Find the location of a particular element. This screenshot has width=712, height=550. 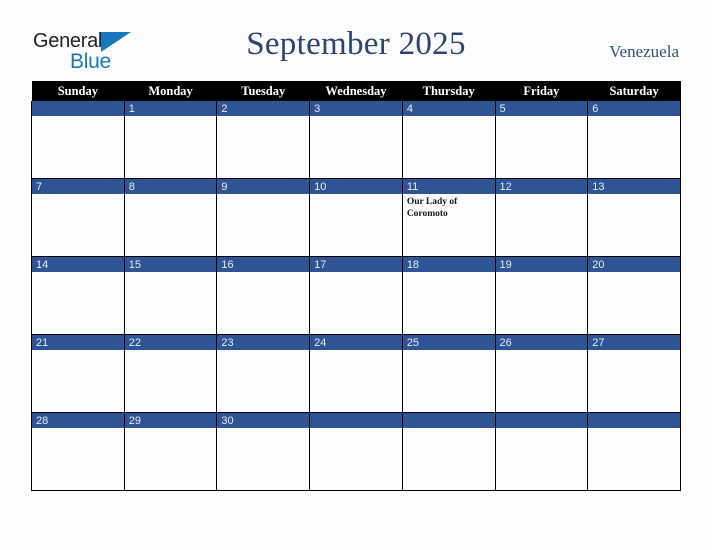

page-header: General Blue September 2025 Venezuela is located at coordinates (356, 40).